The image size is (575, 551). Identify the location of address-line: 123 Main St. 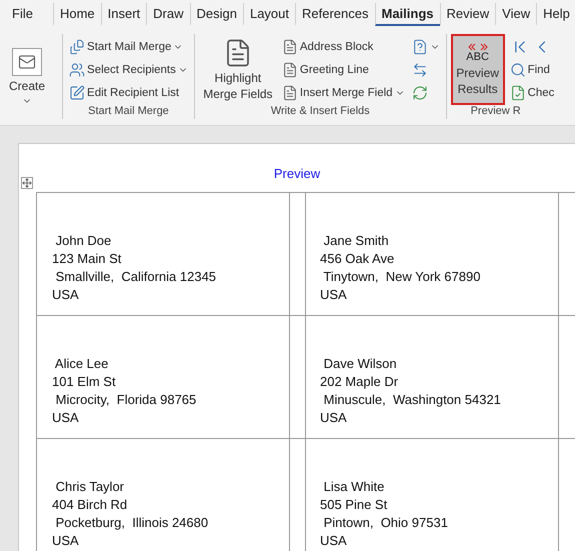
(87, 259).